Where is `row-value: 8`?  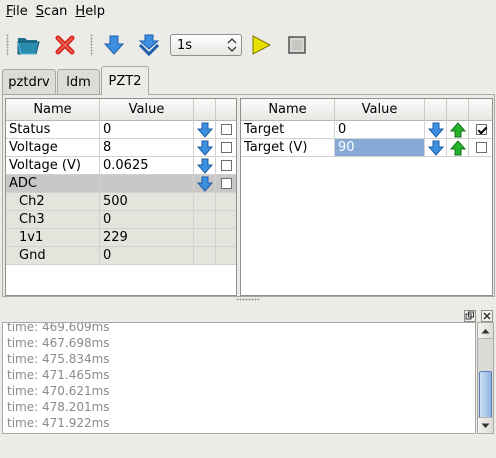 row-value: 8 is located at coordinates (147, 148).